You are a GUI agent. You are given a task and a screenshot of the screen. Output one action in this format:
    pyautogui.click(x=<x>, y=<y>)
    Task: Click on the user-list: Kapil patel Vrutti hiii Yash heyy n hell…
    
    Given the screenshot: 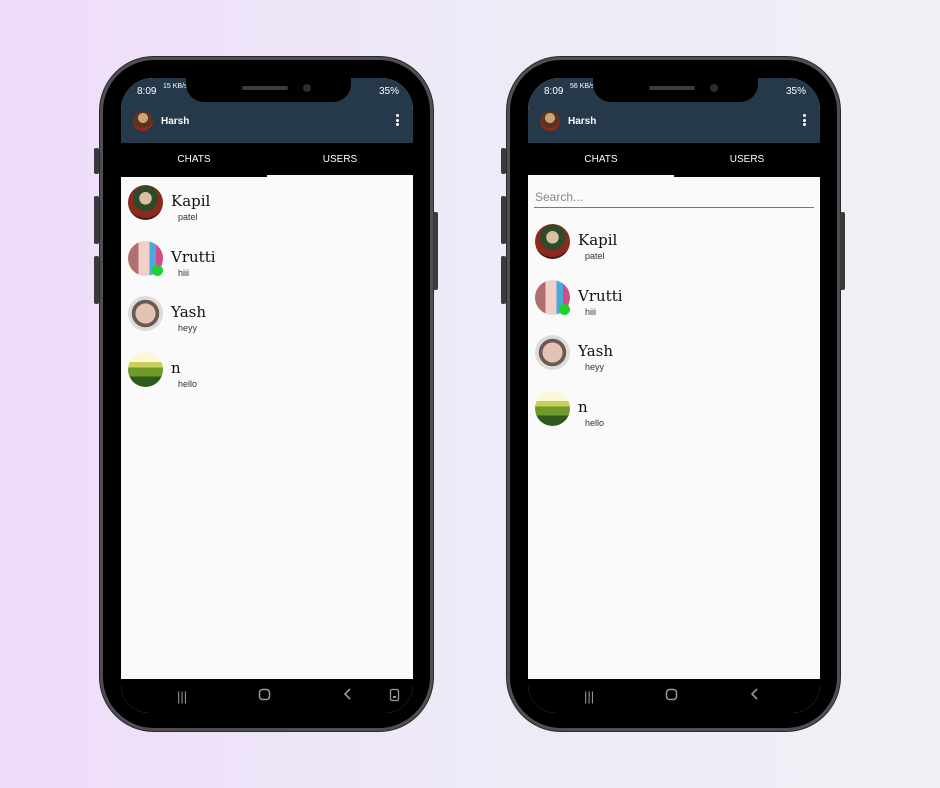 What is the action you would take?
    pyautogui.click(x=674, y=329)
    